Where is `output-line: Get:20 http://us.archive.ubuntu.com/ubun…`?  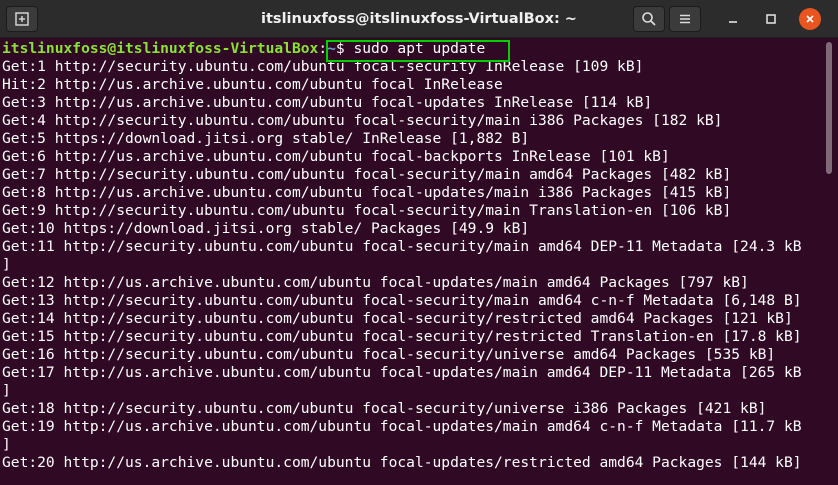 output-line: Get:20 http://us.archive.ubuntu.com/ubun… is located at coordinates (402, 462).